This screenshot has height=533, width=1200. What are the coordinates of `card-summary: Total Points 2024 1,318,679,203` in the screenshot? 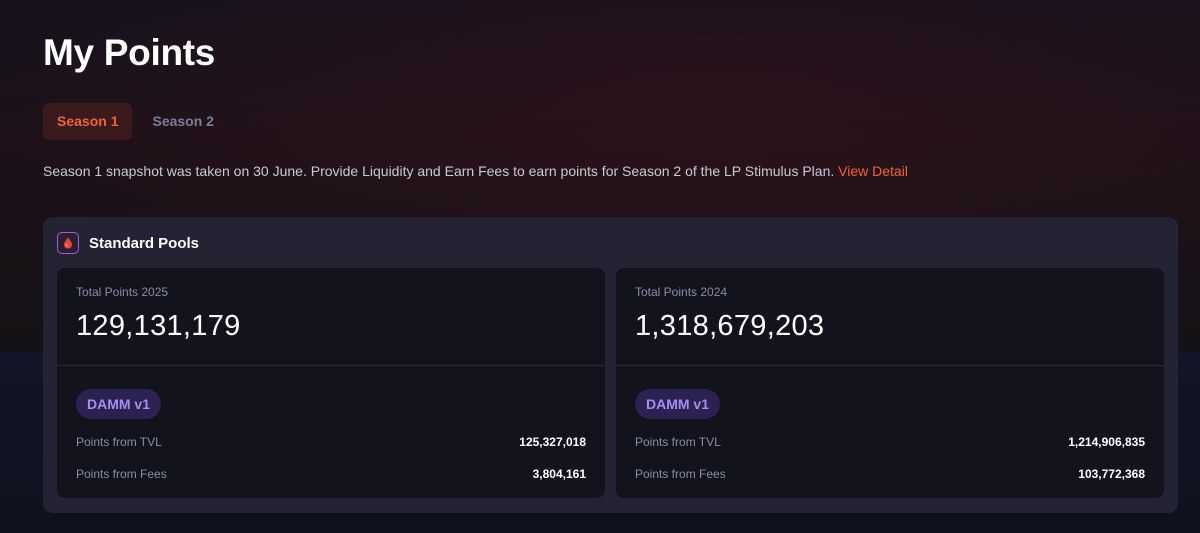 It's located at (890, 317).